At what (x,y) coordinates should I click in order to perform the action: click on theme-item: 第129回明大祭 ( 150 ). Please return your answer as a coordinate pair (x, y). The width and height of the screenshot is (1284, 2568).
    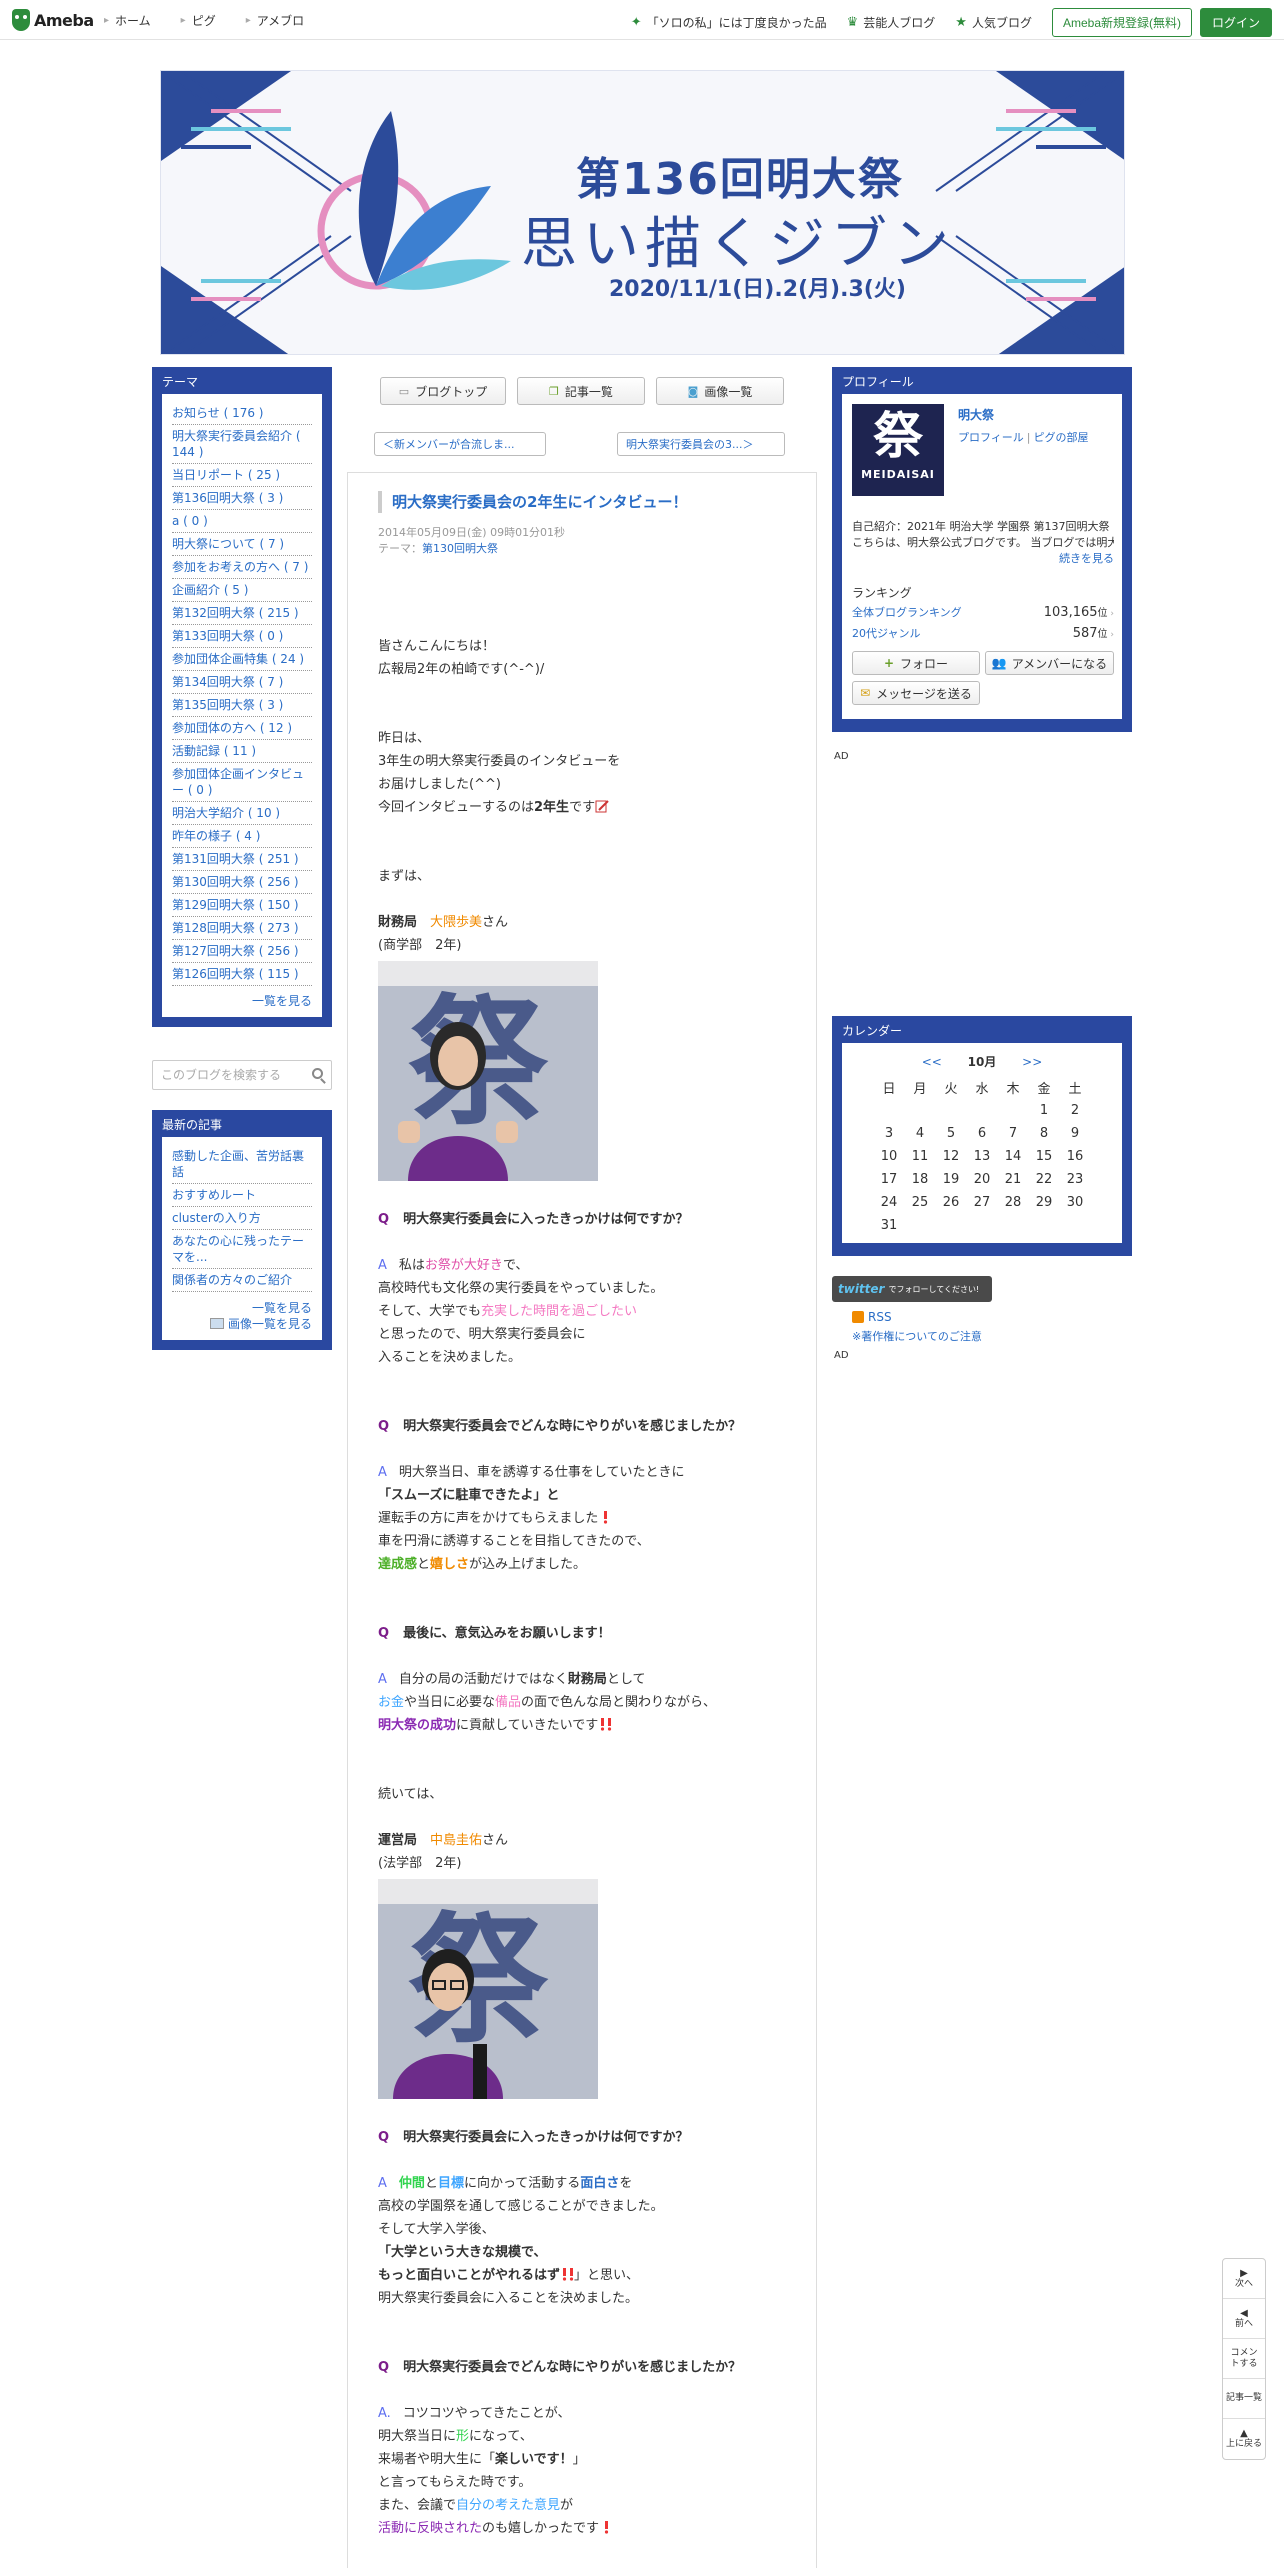
    Looking at the image, I should click on (242, 905).